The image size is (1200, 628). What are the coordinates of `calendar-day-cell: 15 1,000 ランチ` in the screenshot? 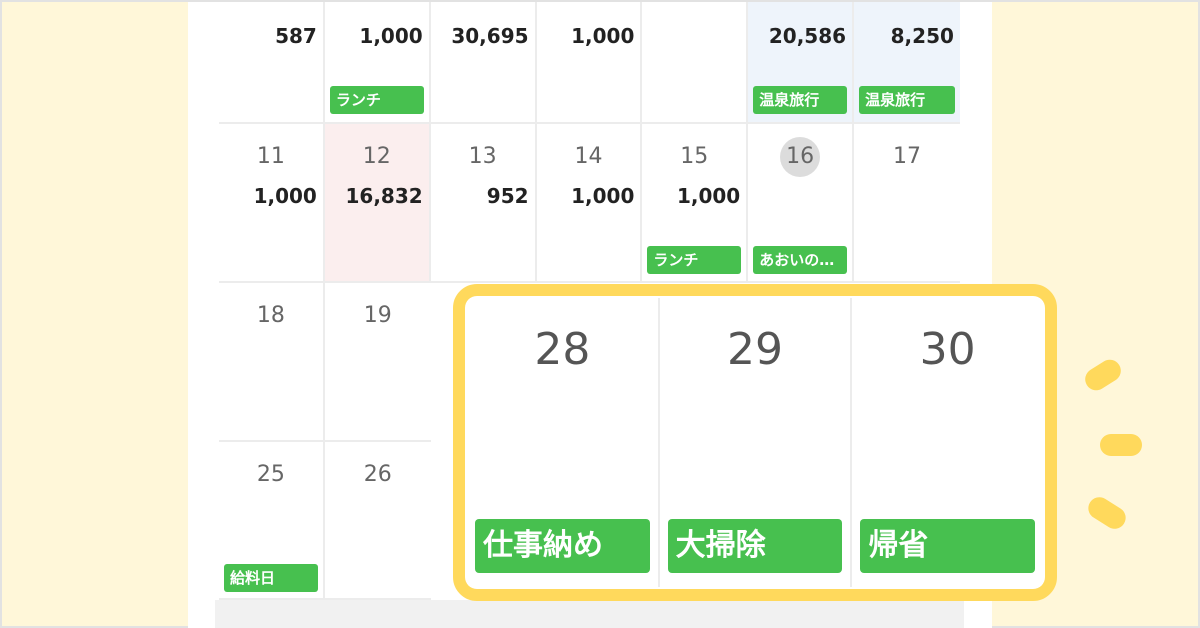 It's located at (695, 203).